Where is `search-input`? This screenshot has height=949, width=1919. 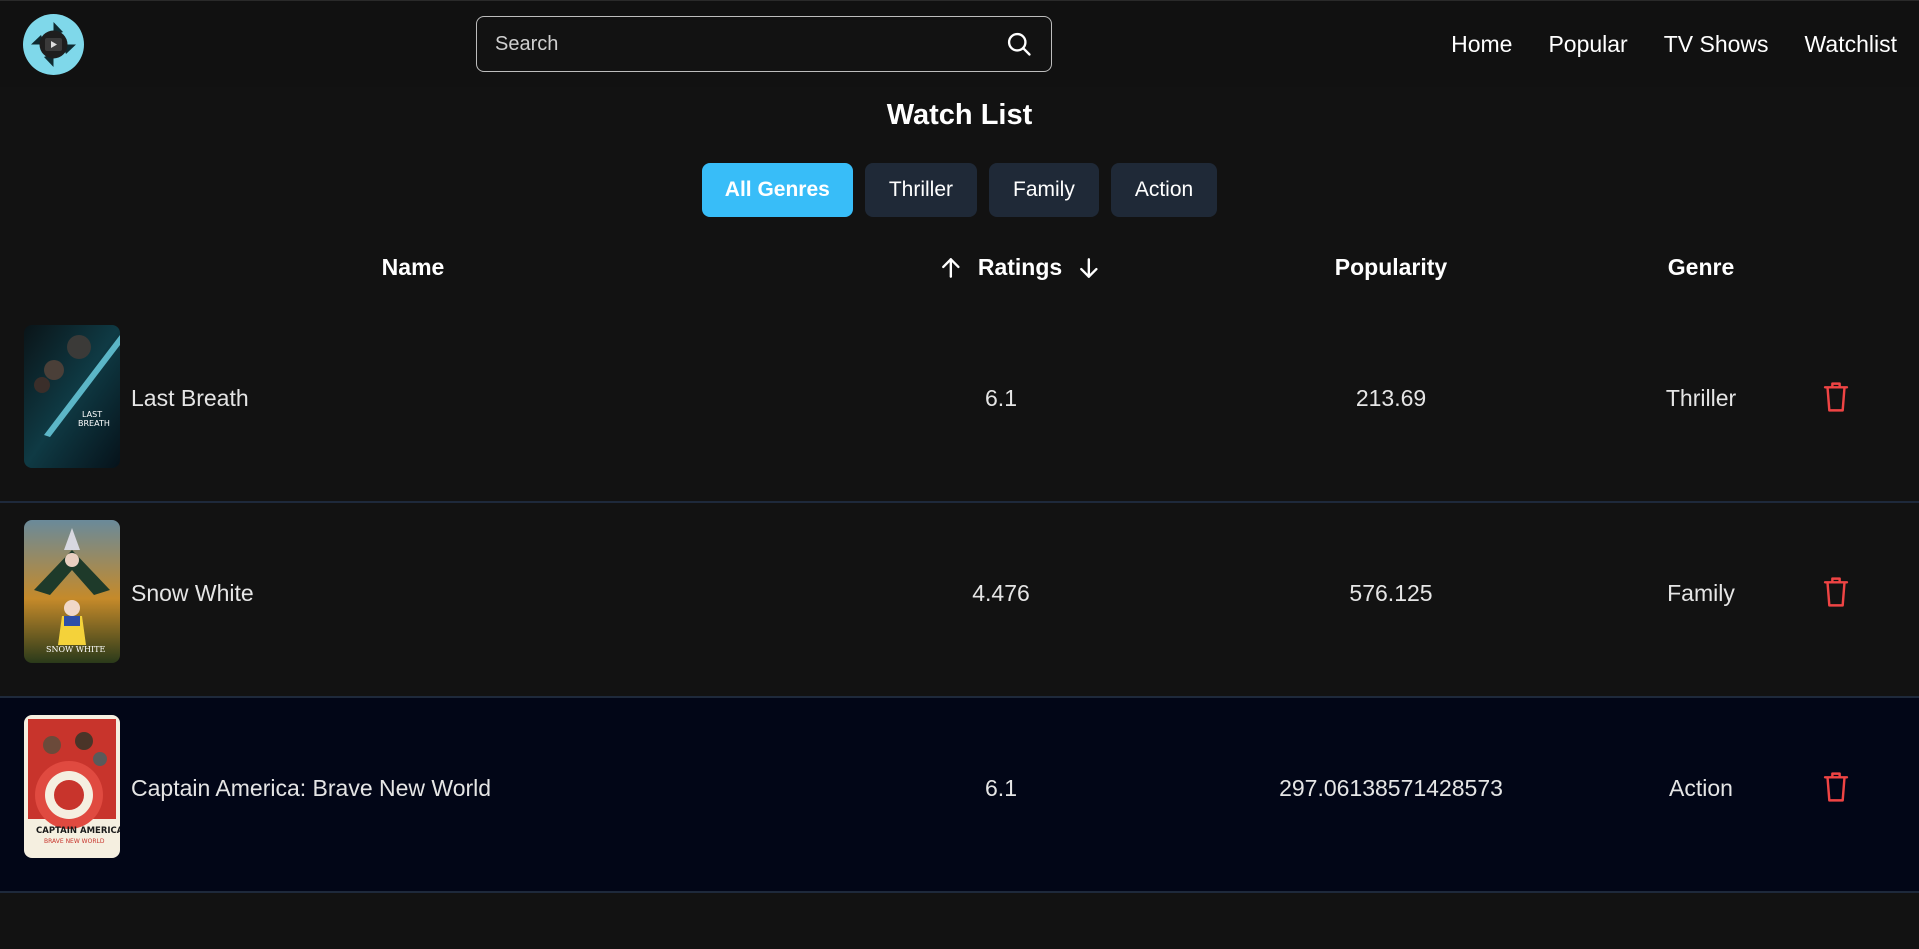
search-input is located at coordinates (741, 44).